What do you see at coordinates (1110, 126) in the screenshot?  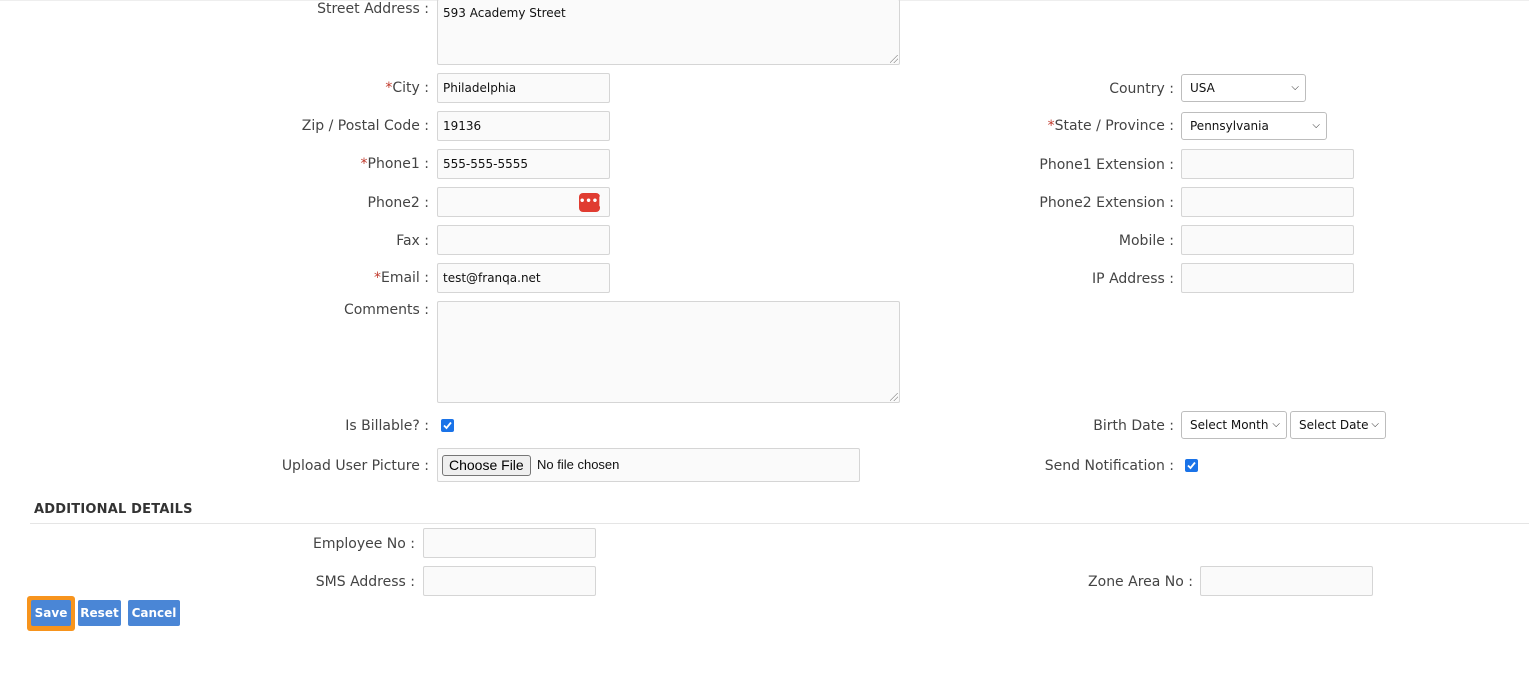 I see `state-label: *State / Province :` at bounding box center [1110, 126].